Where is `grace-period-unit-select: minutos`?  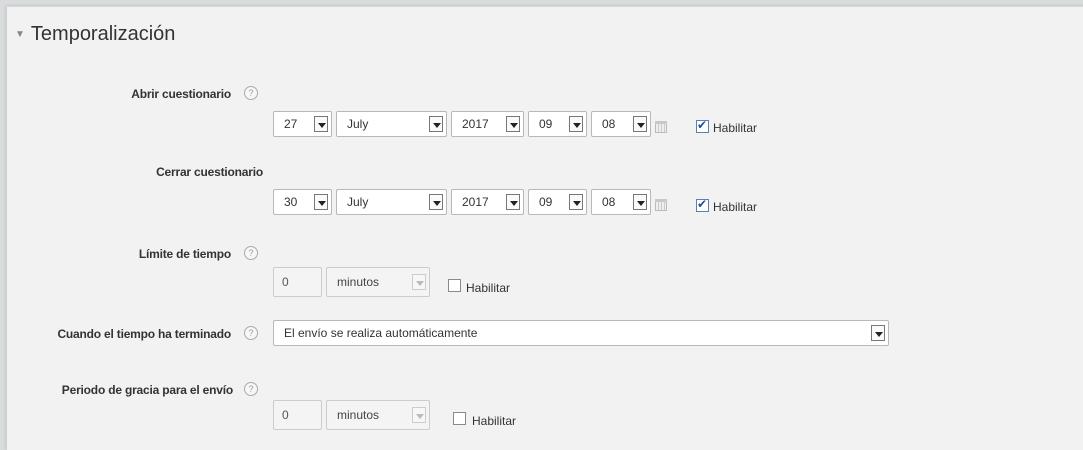 grace-period-unit-select: minutos is located at coordinates (378, 415).